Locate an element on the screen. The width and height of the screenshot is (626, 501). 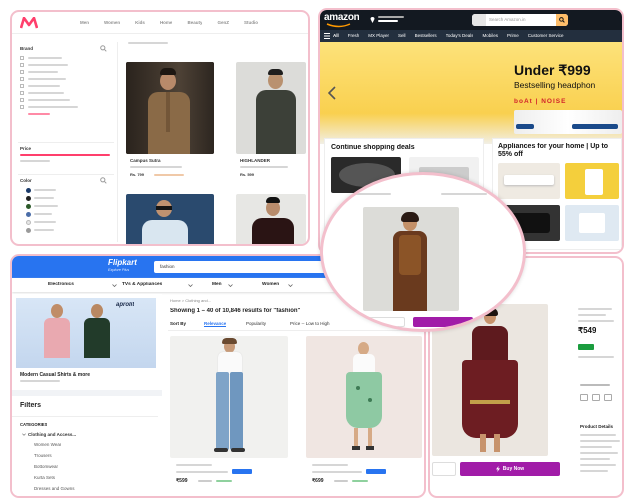
amazon-nav-todays-deals: Today's Deals is located at coordinates (460, 35).